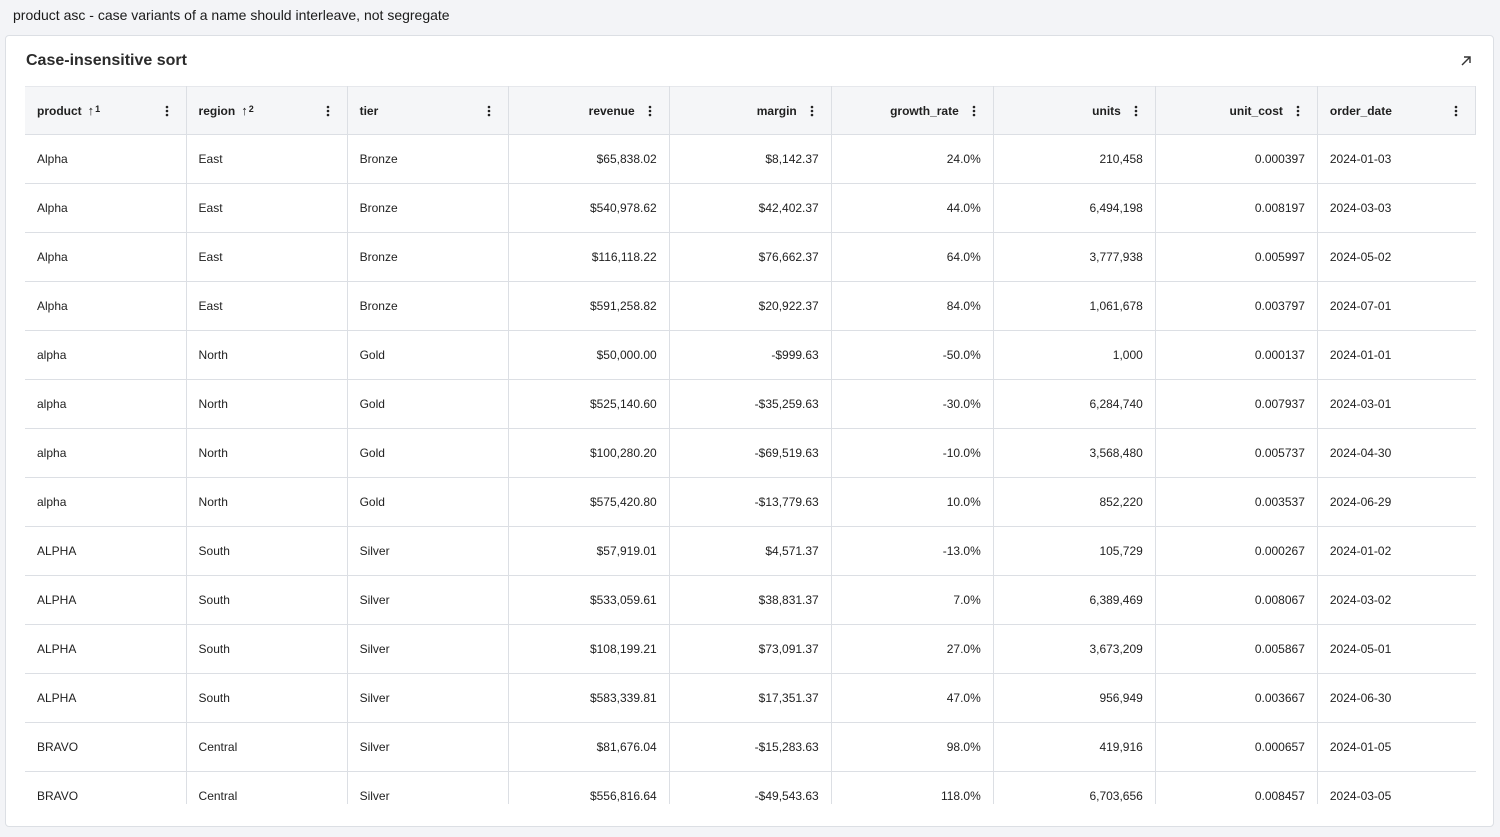 The height and width of the screenshot is (837, 1500). Describe the element at coordinates (750, 257) in the screenshot. I see `cell-margin: $76,662.37` at that location.